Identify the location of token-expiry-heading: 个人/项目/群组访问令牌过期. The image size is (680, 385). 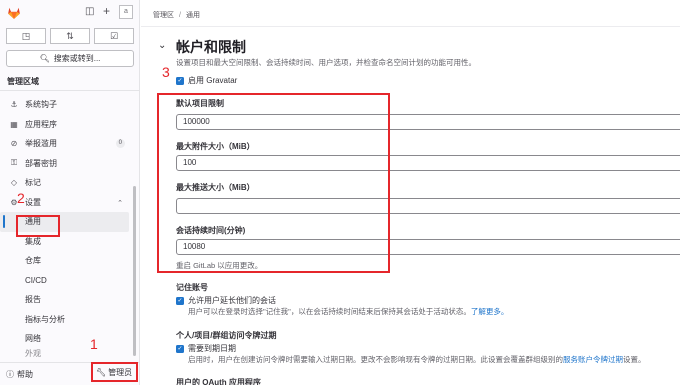
(226, 335).